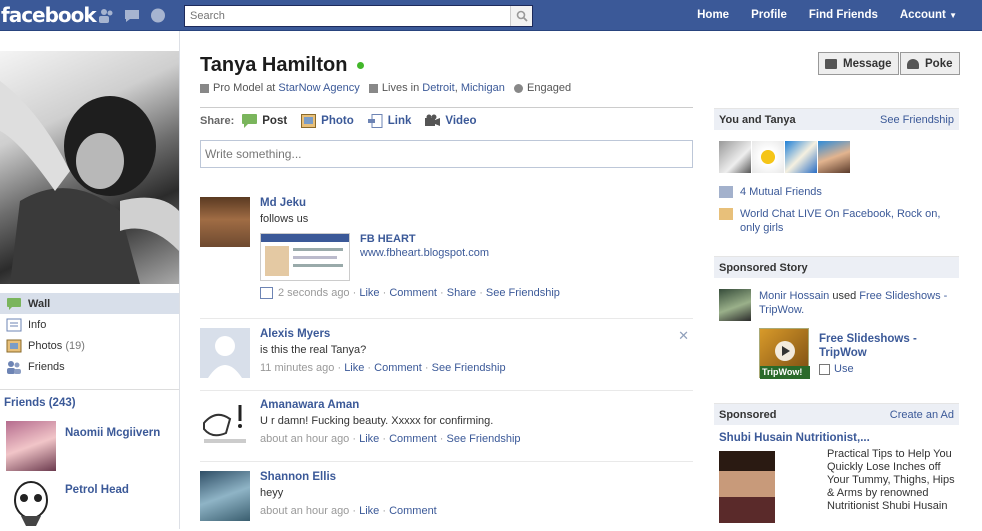 Image resolution: width=982 pixels, height=531 pixels. What do you see at coordinates (815, 214) in the screenshot?
I see `shared-page-link: World Chat LIVE On Facebook` at bounding box center [815, 214].